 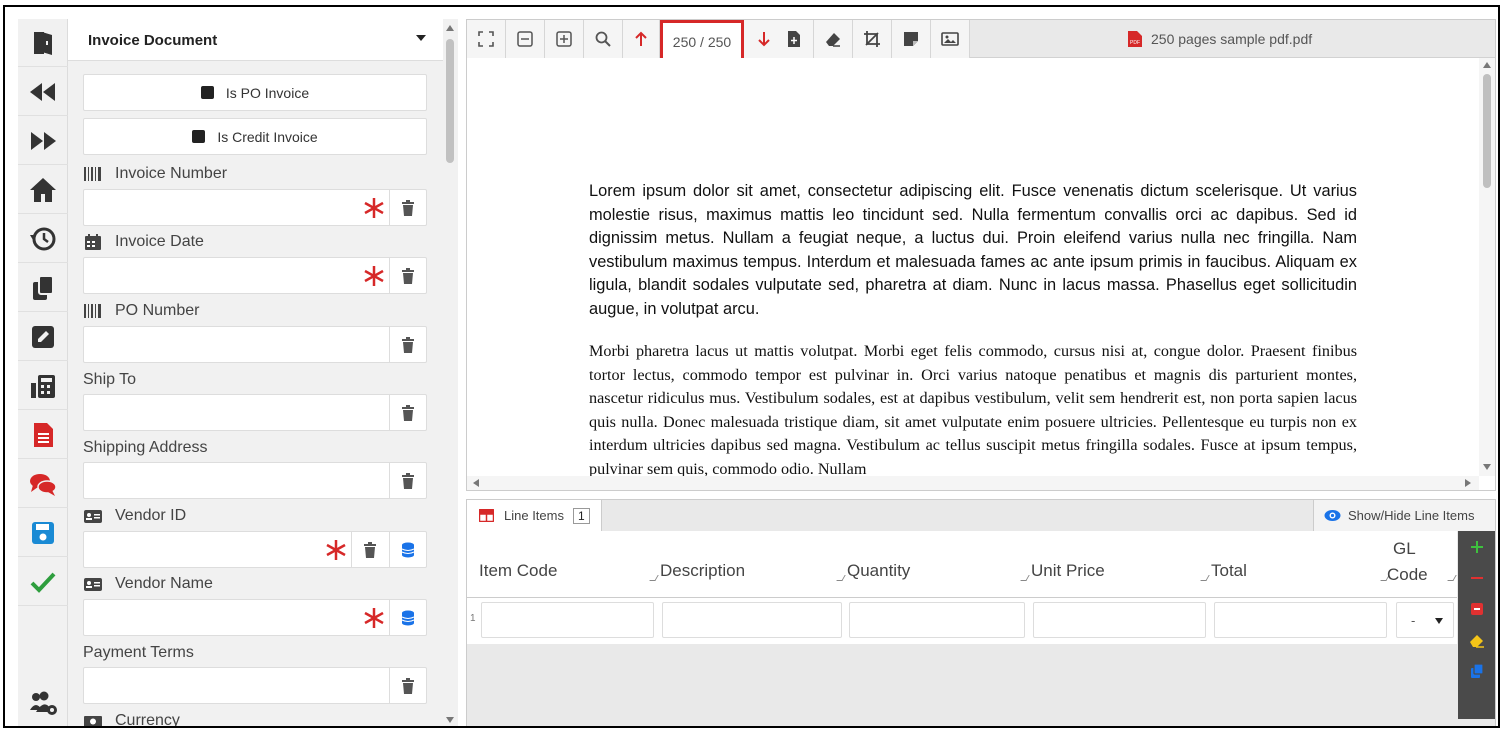 I want to click on pdf-toolbar: 250 / 250 PDF 250 pages sample pdf.pdf, so click(x=981, y=41).